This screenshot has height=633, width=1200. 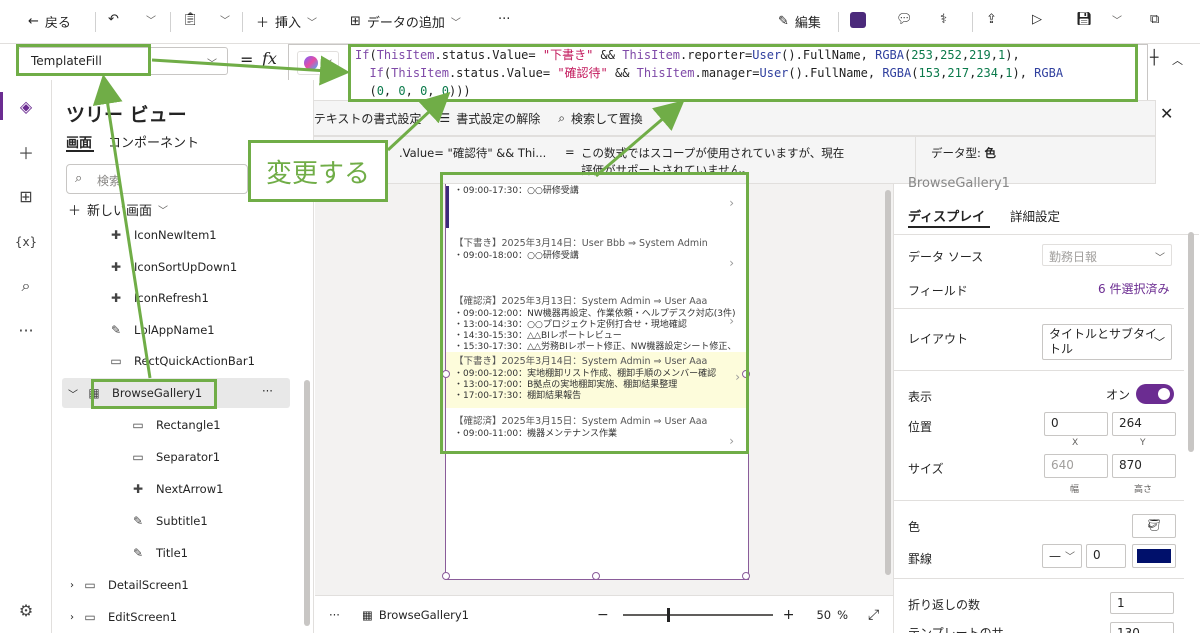 I want to click on annotation-box-property, so click(x=83, y=60).